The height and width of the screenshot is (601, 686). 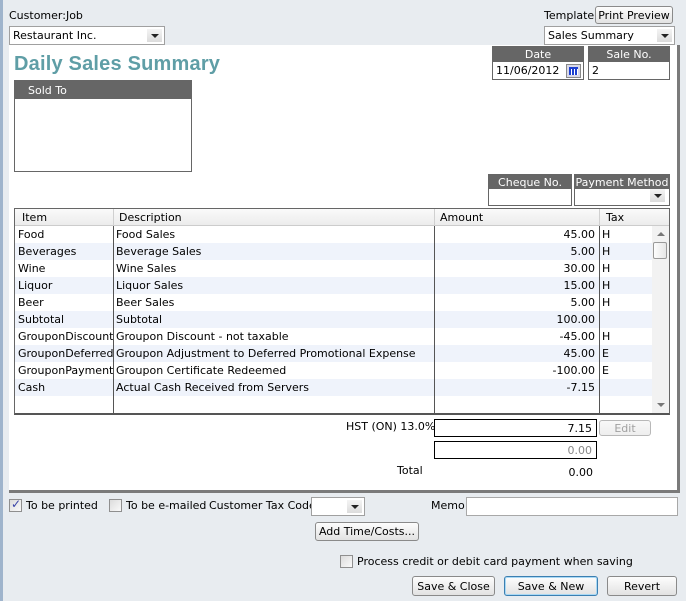 What do you see at coordinates (410, 470) in the screenshot?
I see `total-label: Total` at bounding box center [410, 470].